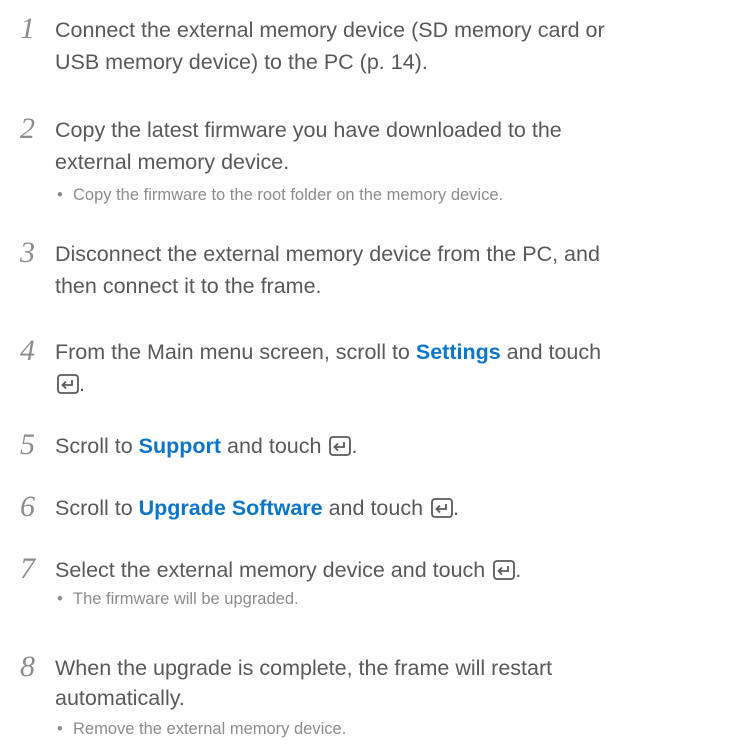 The height and width of the screenshot is (753, 740). Describe the element at coordinates (188, 286) in the screenshot. I see `step-text-line: then connect it to the frame.` at that location.